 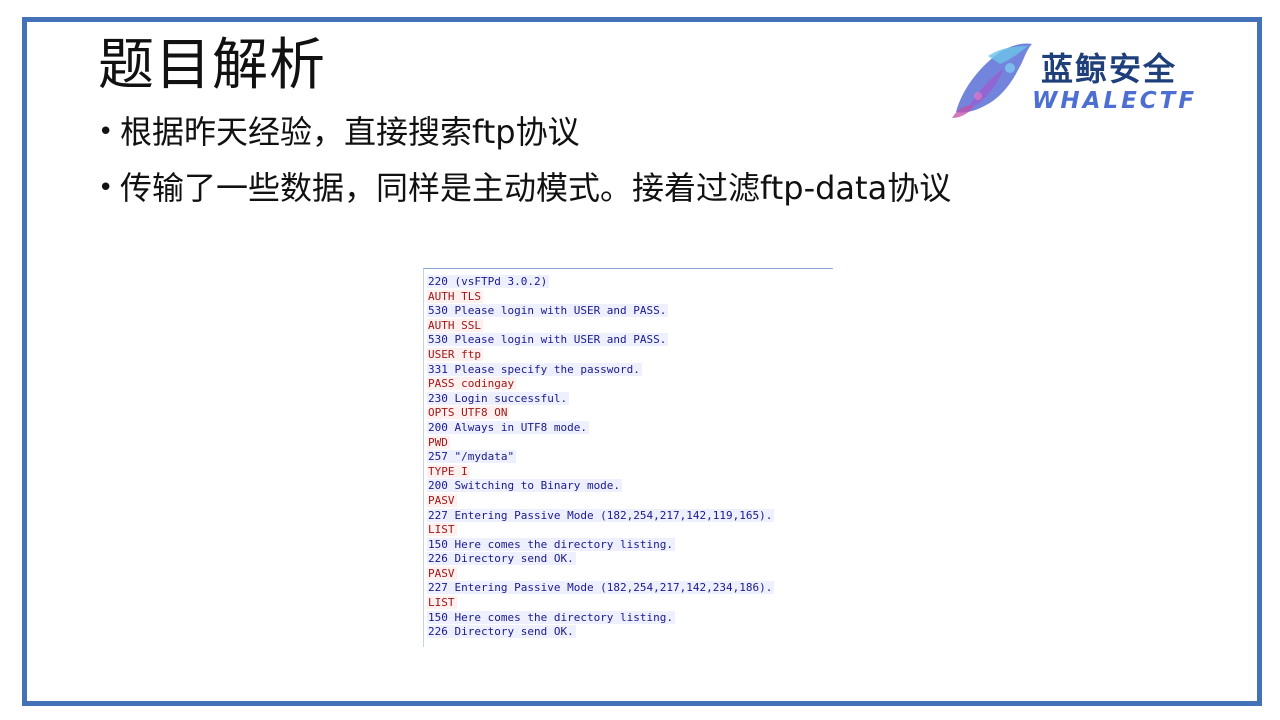 What do you see at coordinates (455, 325) in the screenshot?
I see `ftp-line-text: AUTH SSL` at bounding box center [455, 325].